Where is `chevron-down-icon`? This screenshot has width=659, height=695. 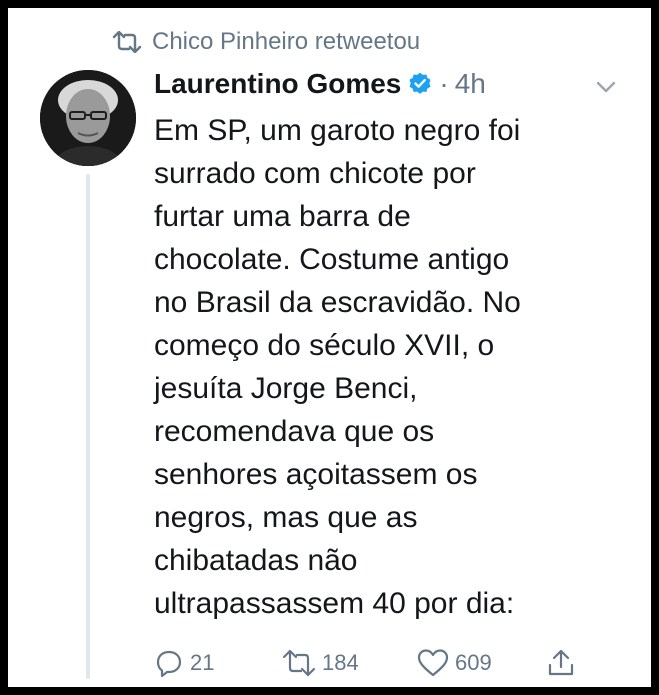 chevron-down-icon is located at coordinates (606, 87).